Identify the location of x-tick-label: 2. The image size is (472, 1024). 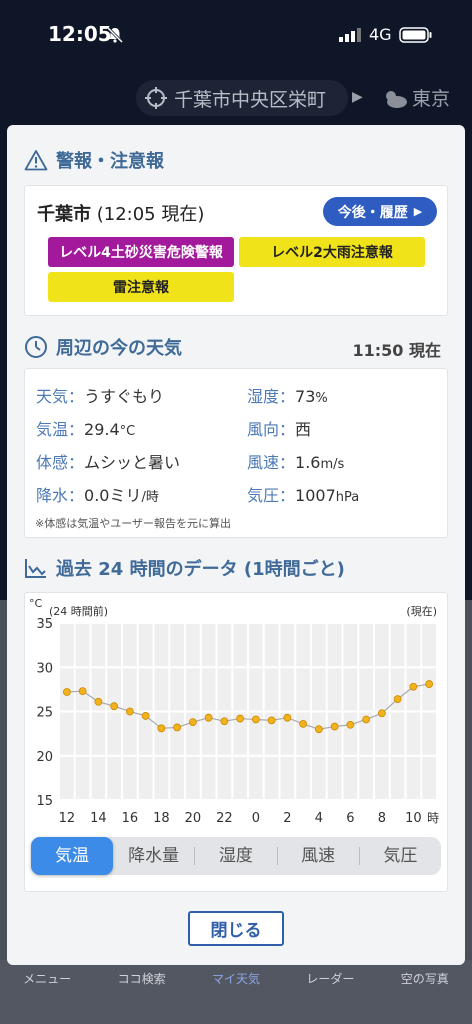
(287, 818).